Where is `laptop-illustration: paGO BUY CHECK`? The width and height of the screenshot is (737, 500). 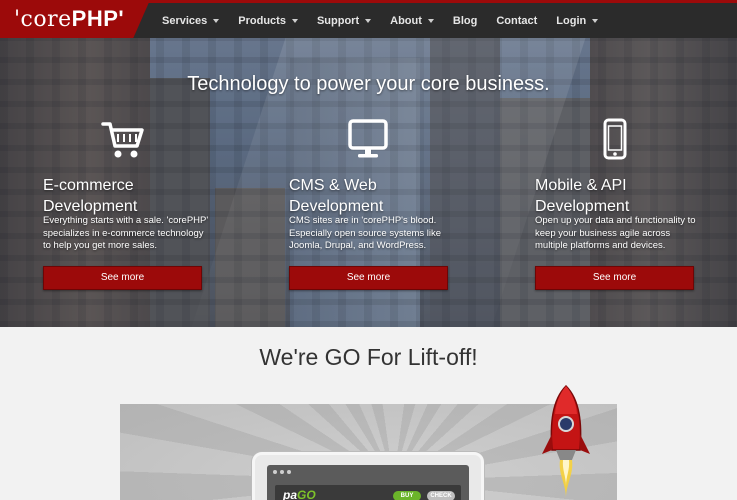
laptop-illustration: paGO BUY CHECK is located at coordinates (368, 476).